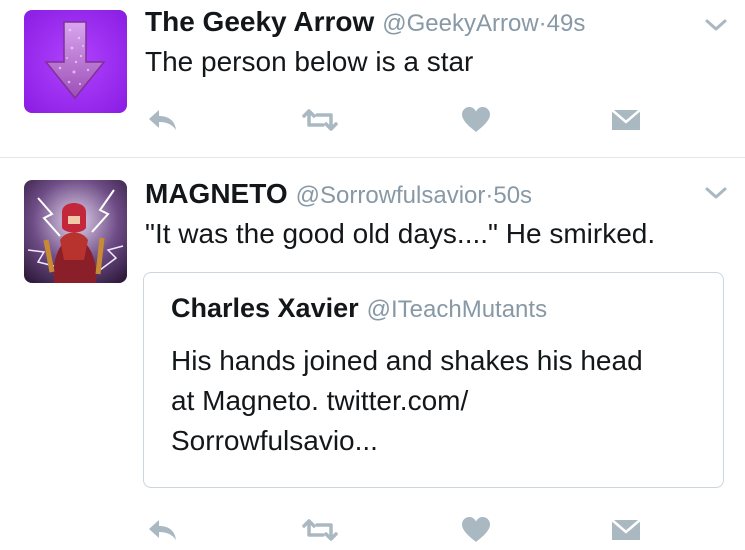 The height and width of the screenshot is (550, 745). I want to click on tweet-header: The Geeky Arrow @GeekyArrow·49s, so click(365, 22).